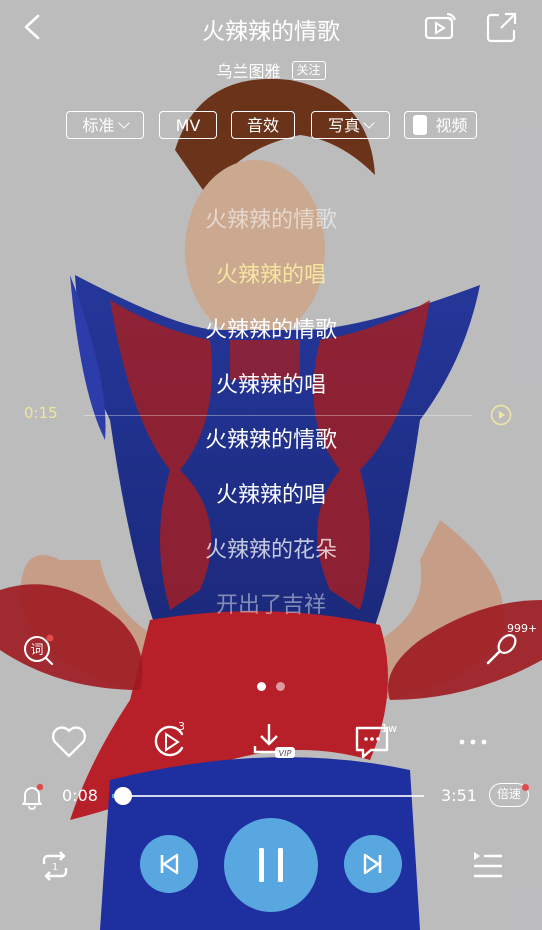 This screenshot has width=542, height=930. I want to click on tab-sound-effect: 音效, so click(263, 125).